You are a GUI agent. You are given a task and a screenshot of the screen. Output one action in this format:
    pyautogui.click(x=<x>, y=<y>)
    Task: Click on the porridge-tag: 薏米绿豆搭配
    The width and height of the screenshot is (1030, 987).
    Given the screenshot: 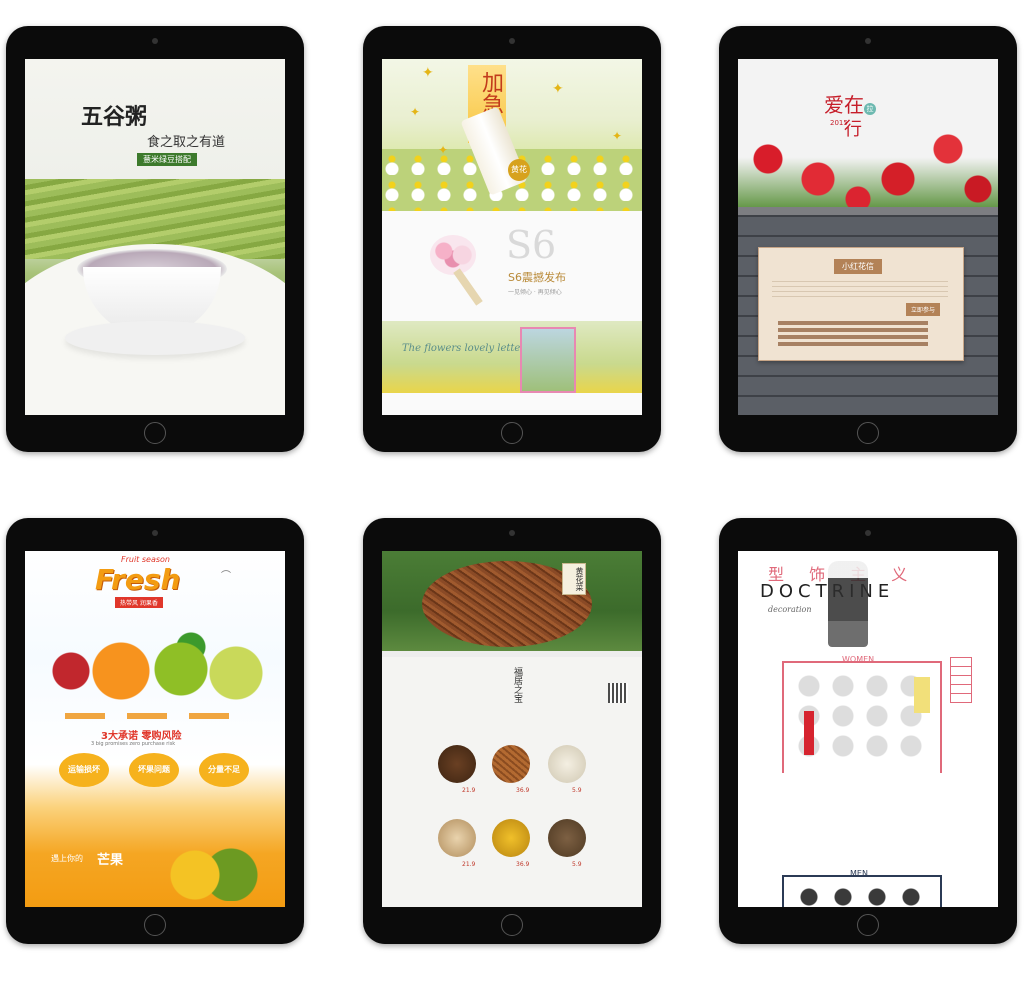 What is the action you would take?
    pyautogui.click(x=167, y=159)
    